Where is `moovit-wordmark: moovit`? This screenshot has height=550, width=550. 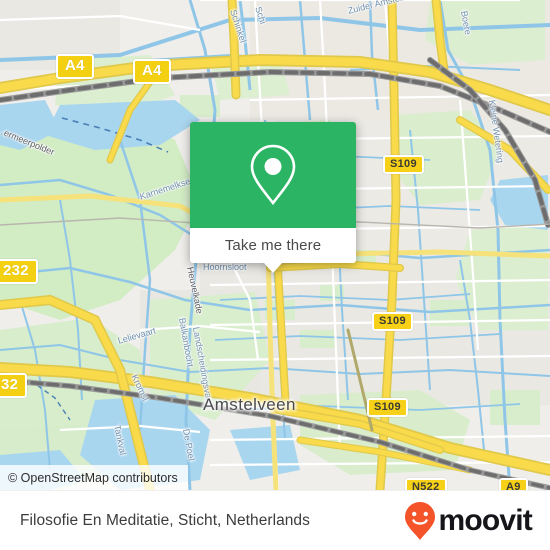 moovit-wordmark: moovit is located at coordinates (485, 520).